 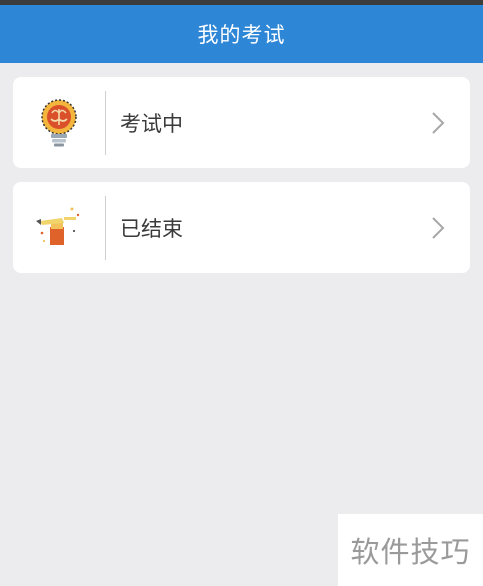 I want to click on watermark-text: 软件技巧, so click(x=410, y=552).